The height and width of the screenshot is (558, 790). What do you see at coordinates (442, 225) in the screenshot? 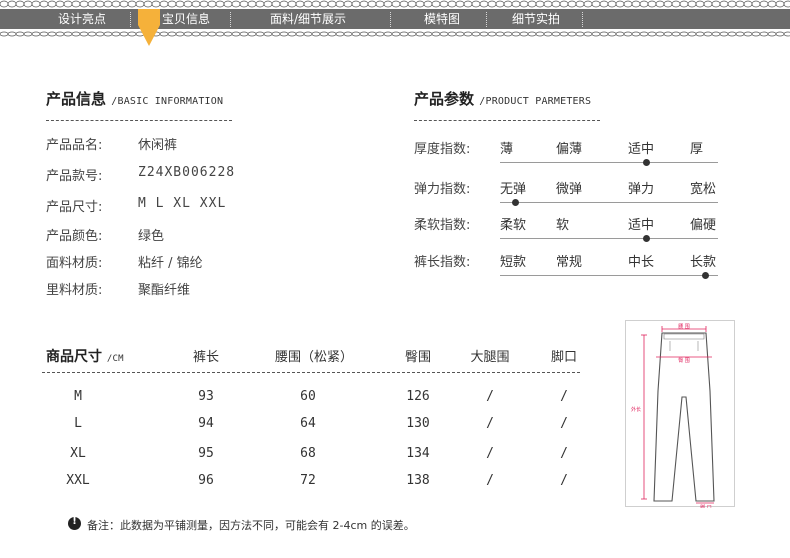
I see `param-label: 柔软指数:` at bounding box center [442, 225].